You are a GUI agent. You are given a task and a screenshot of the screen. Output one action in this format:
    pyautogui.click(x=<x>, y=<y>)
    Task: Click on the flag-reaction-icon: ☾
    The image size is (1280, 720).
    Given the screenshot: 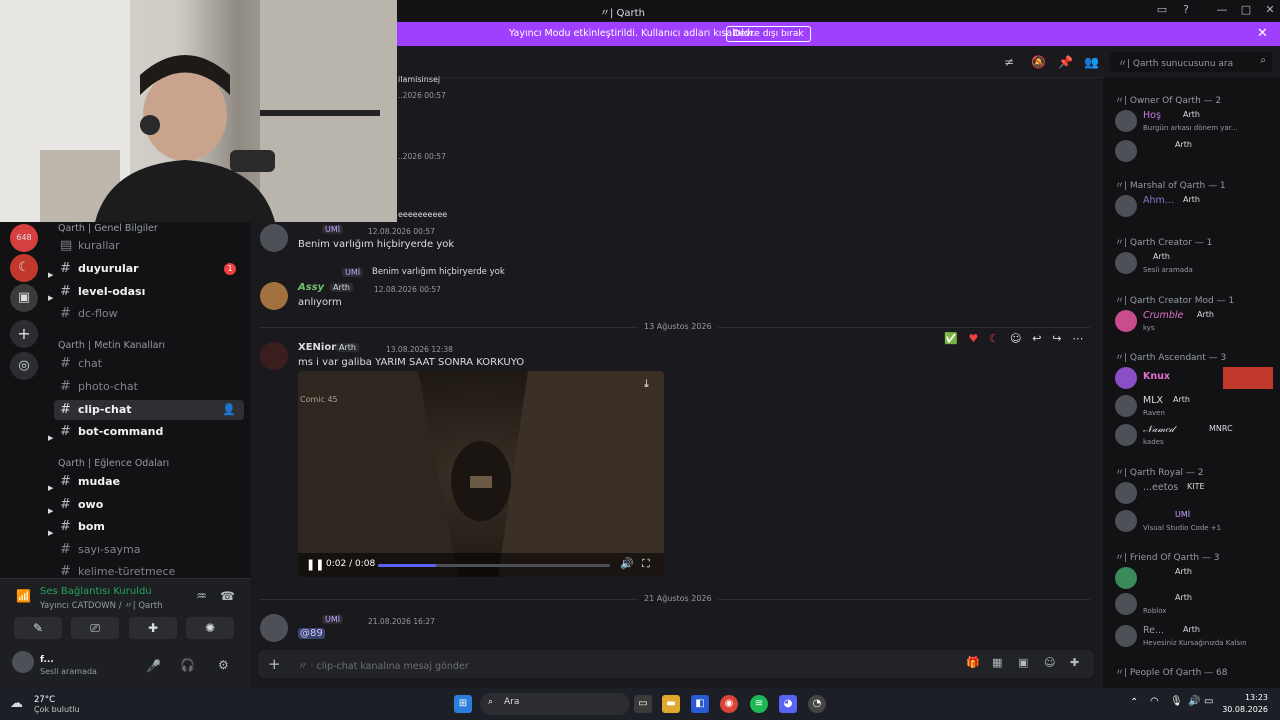 What is the action you would take?
    pyautogui.click(x=994, y=338)
    